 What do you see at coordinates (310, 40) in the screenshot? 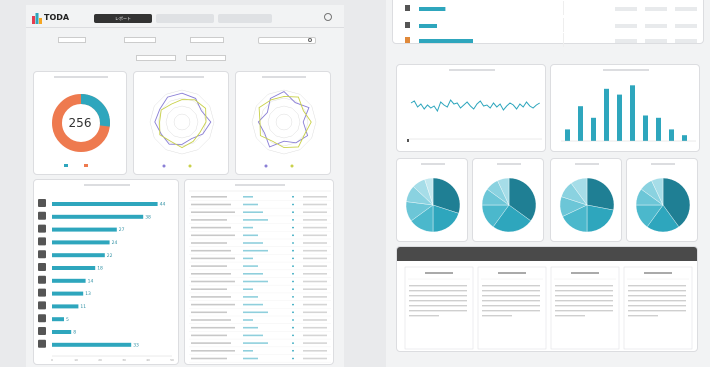
I see `search-icon` at bounding box center [310, 40].